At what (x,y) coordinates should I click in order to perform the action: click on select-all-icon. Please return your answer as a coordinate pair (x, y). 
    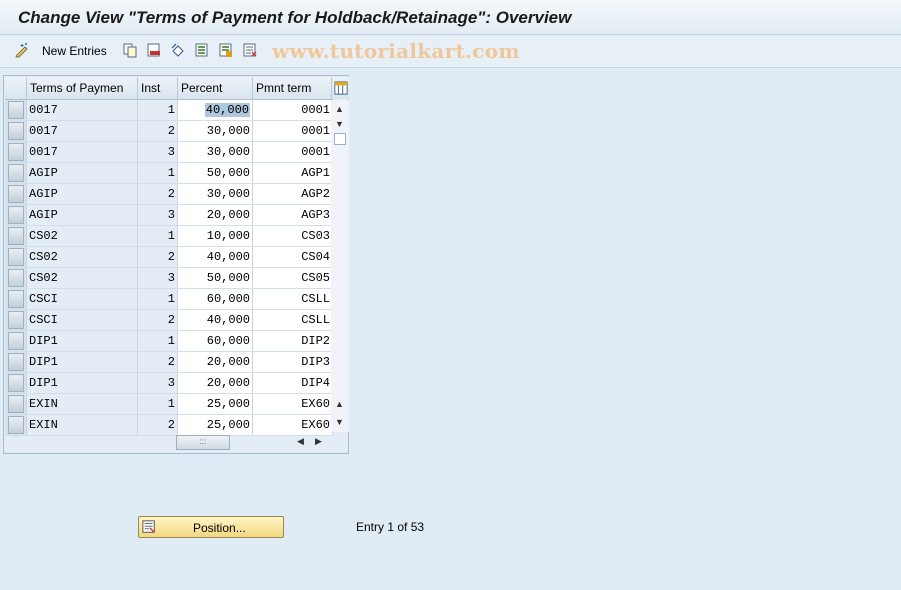
    Looking at the image, I should click on (202, 50).